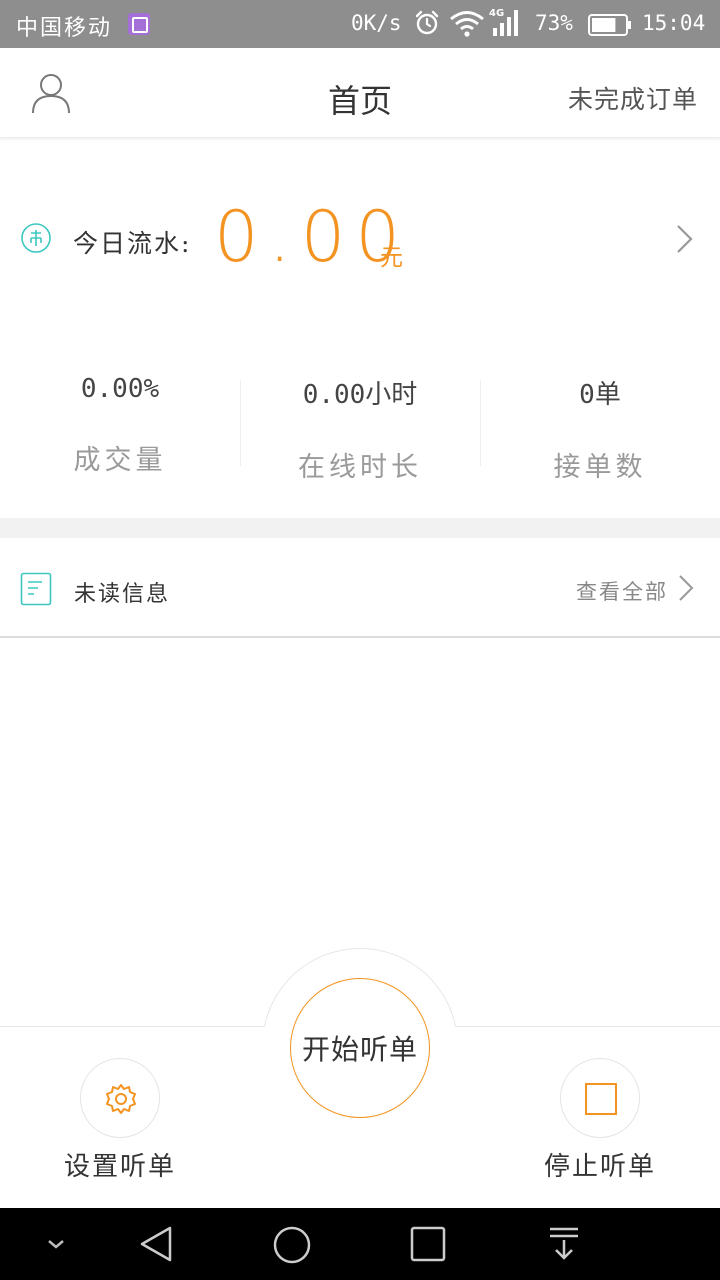  I want to click on gallery-notification-icon, so click(139, 24).